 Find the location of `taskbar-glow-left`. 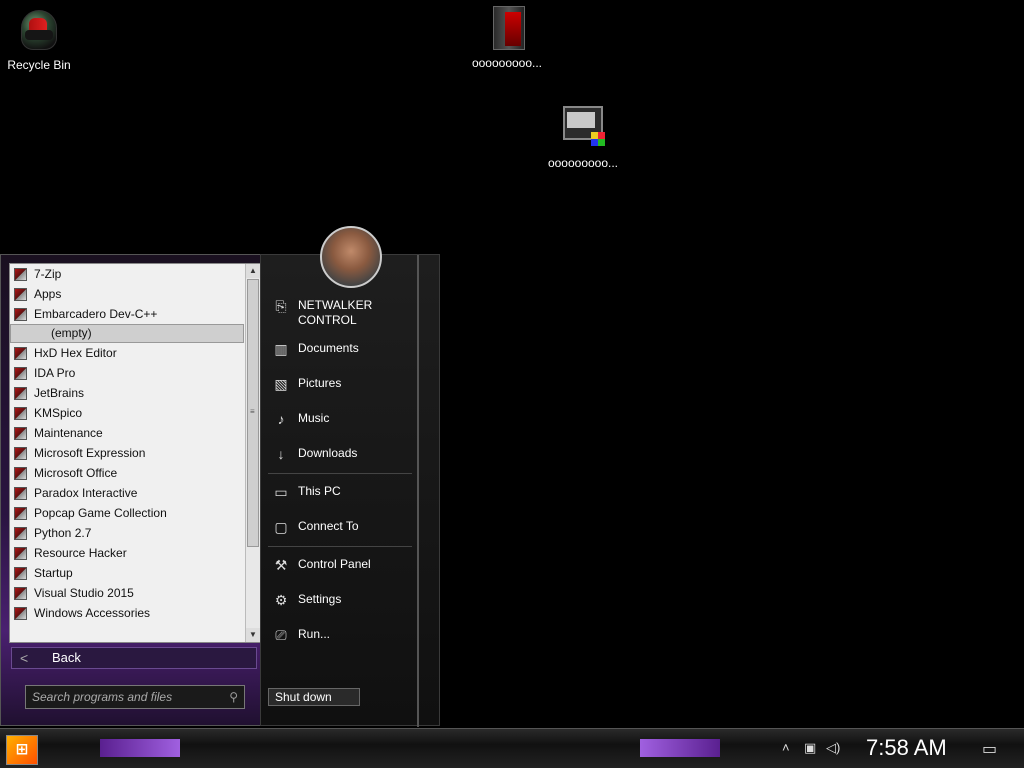

taskbar-glow-left is located at coordinates (140, 748).